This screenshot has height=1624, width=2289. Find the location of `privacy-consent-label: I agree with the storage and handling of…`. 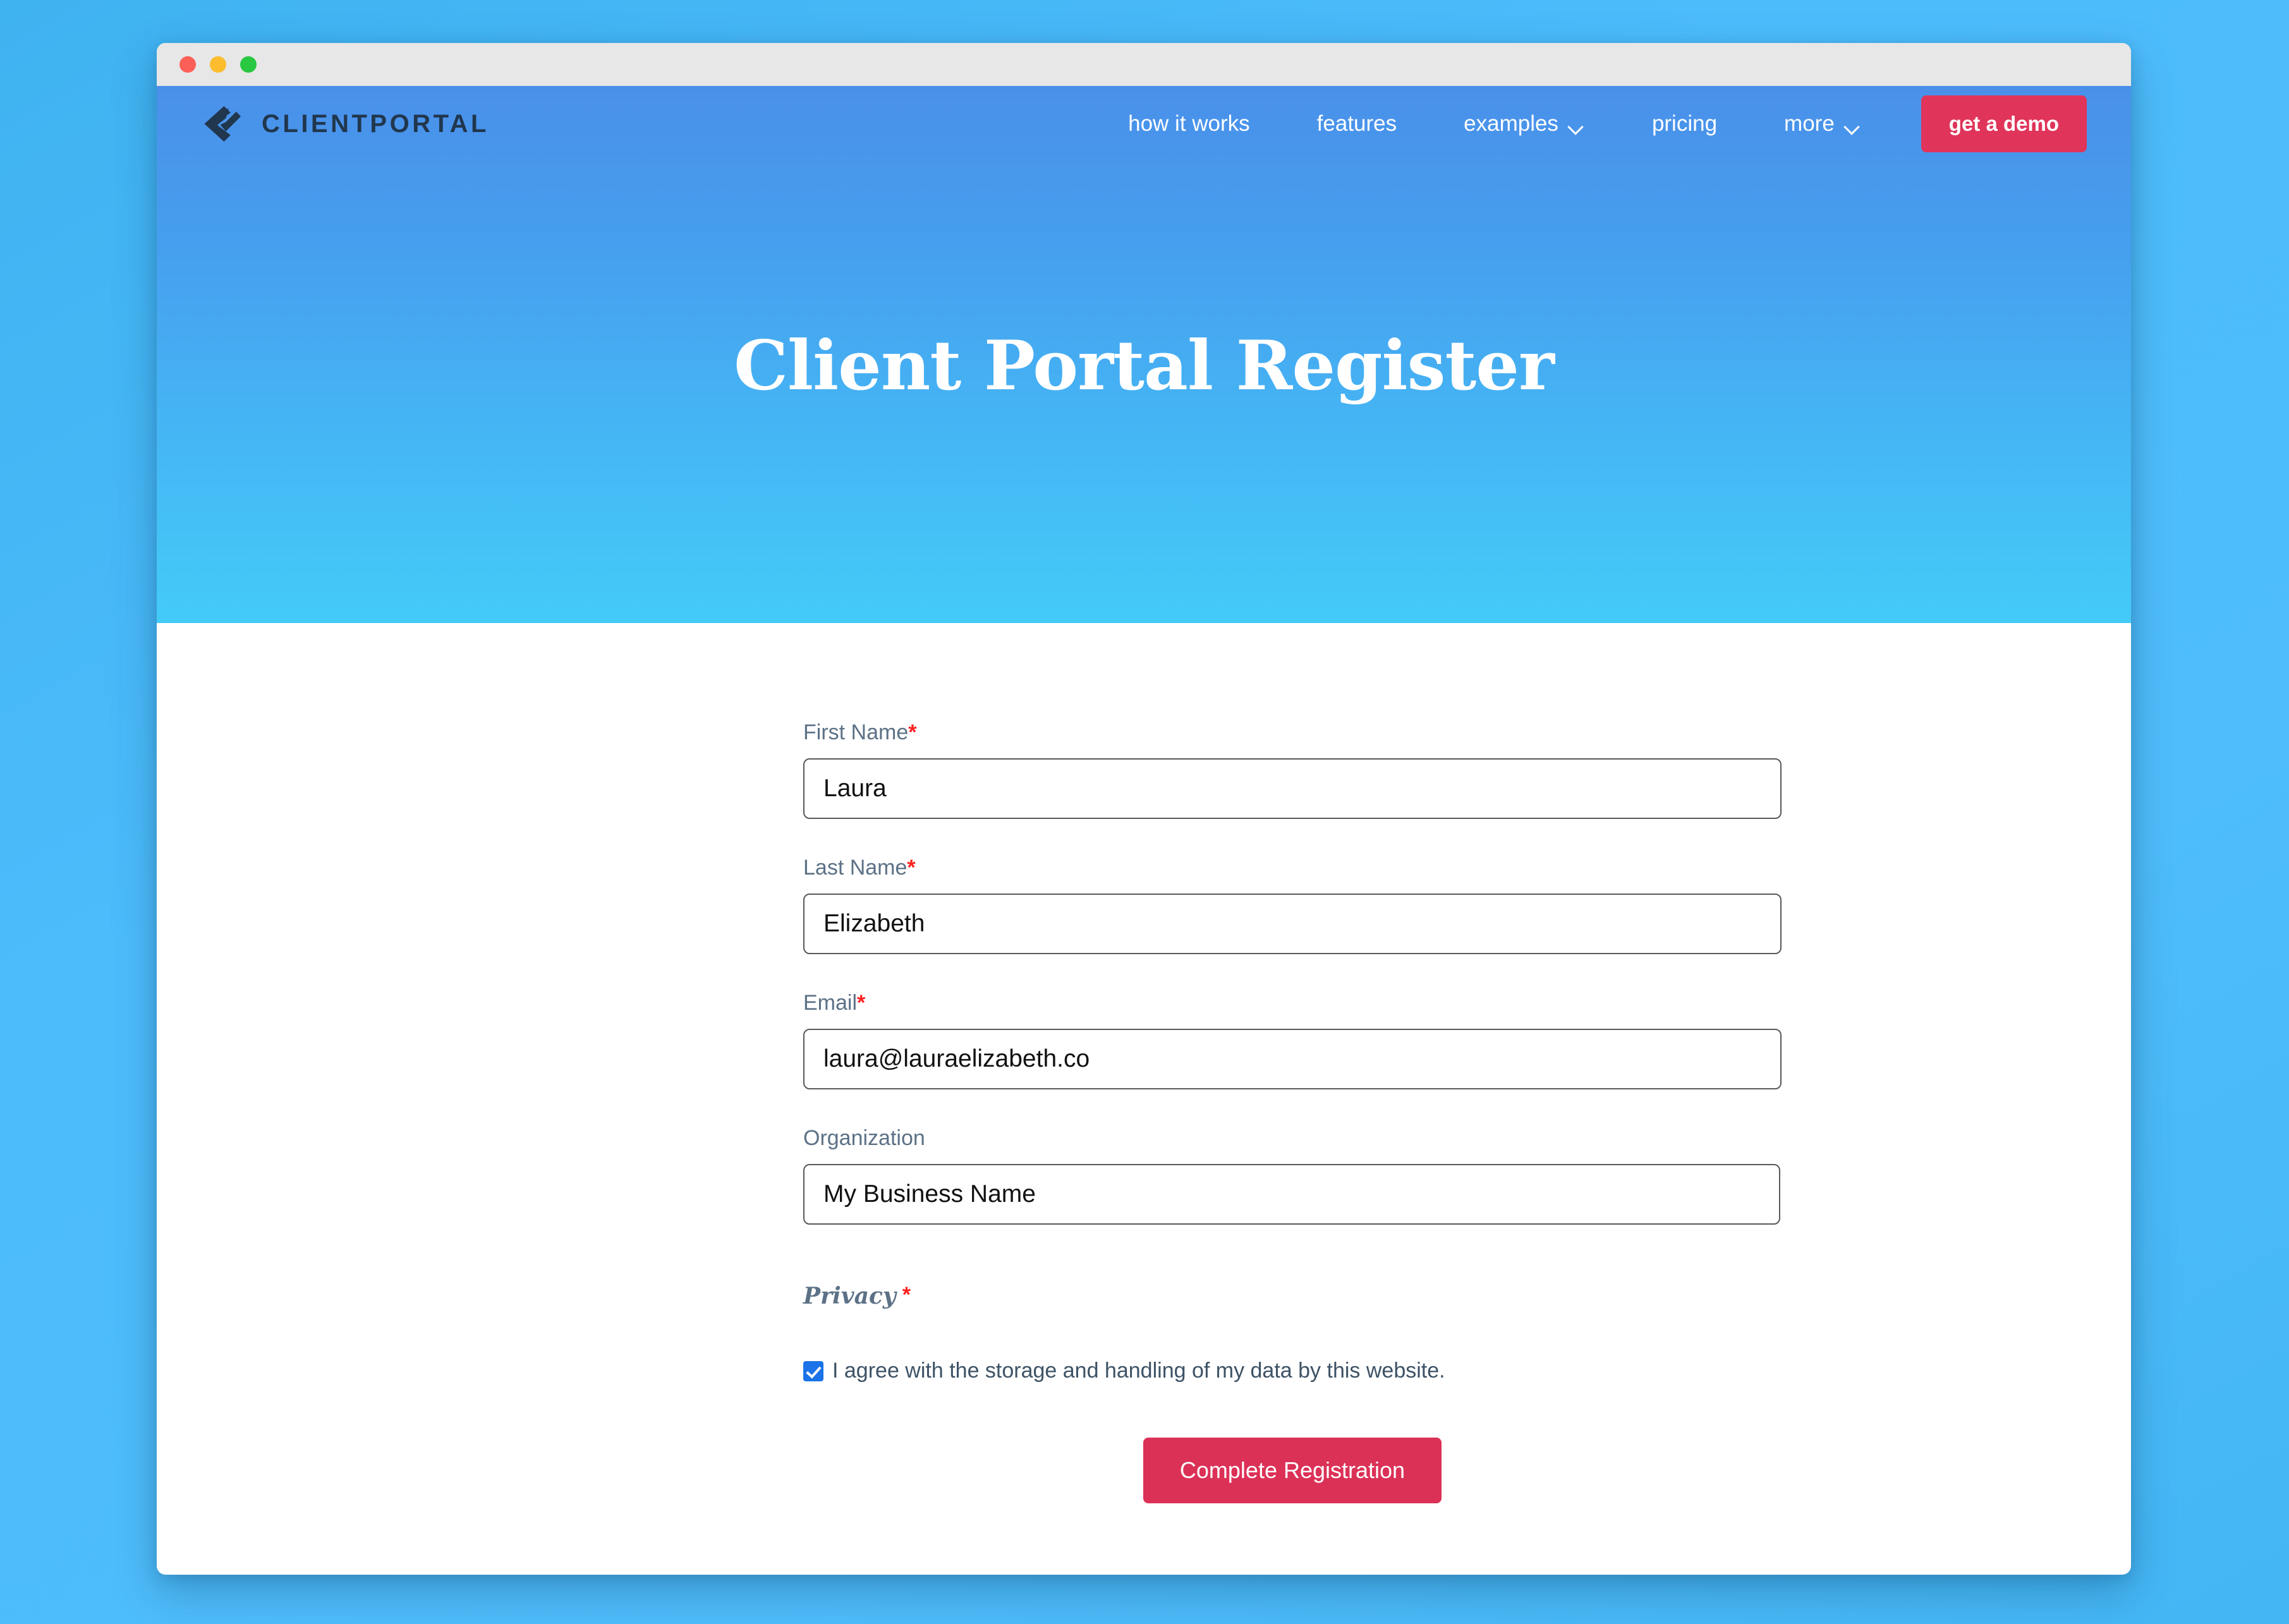

privacy-consent-label: I agree with the storage and handling of… is located at coordinates (1138, 1371).